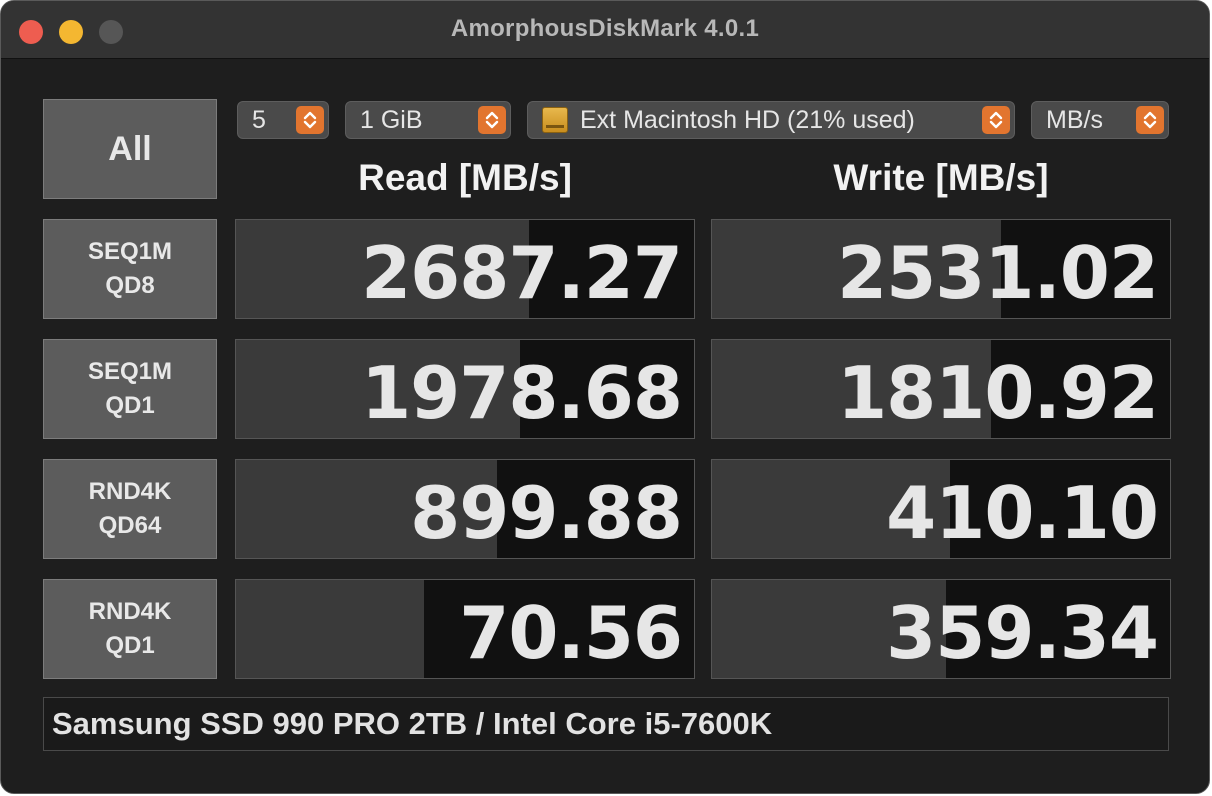 The image size is (1212, 796). I want to click on read-result-rnd4k-qd1: 70.56, so click(465, 629).